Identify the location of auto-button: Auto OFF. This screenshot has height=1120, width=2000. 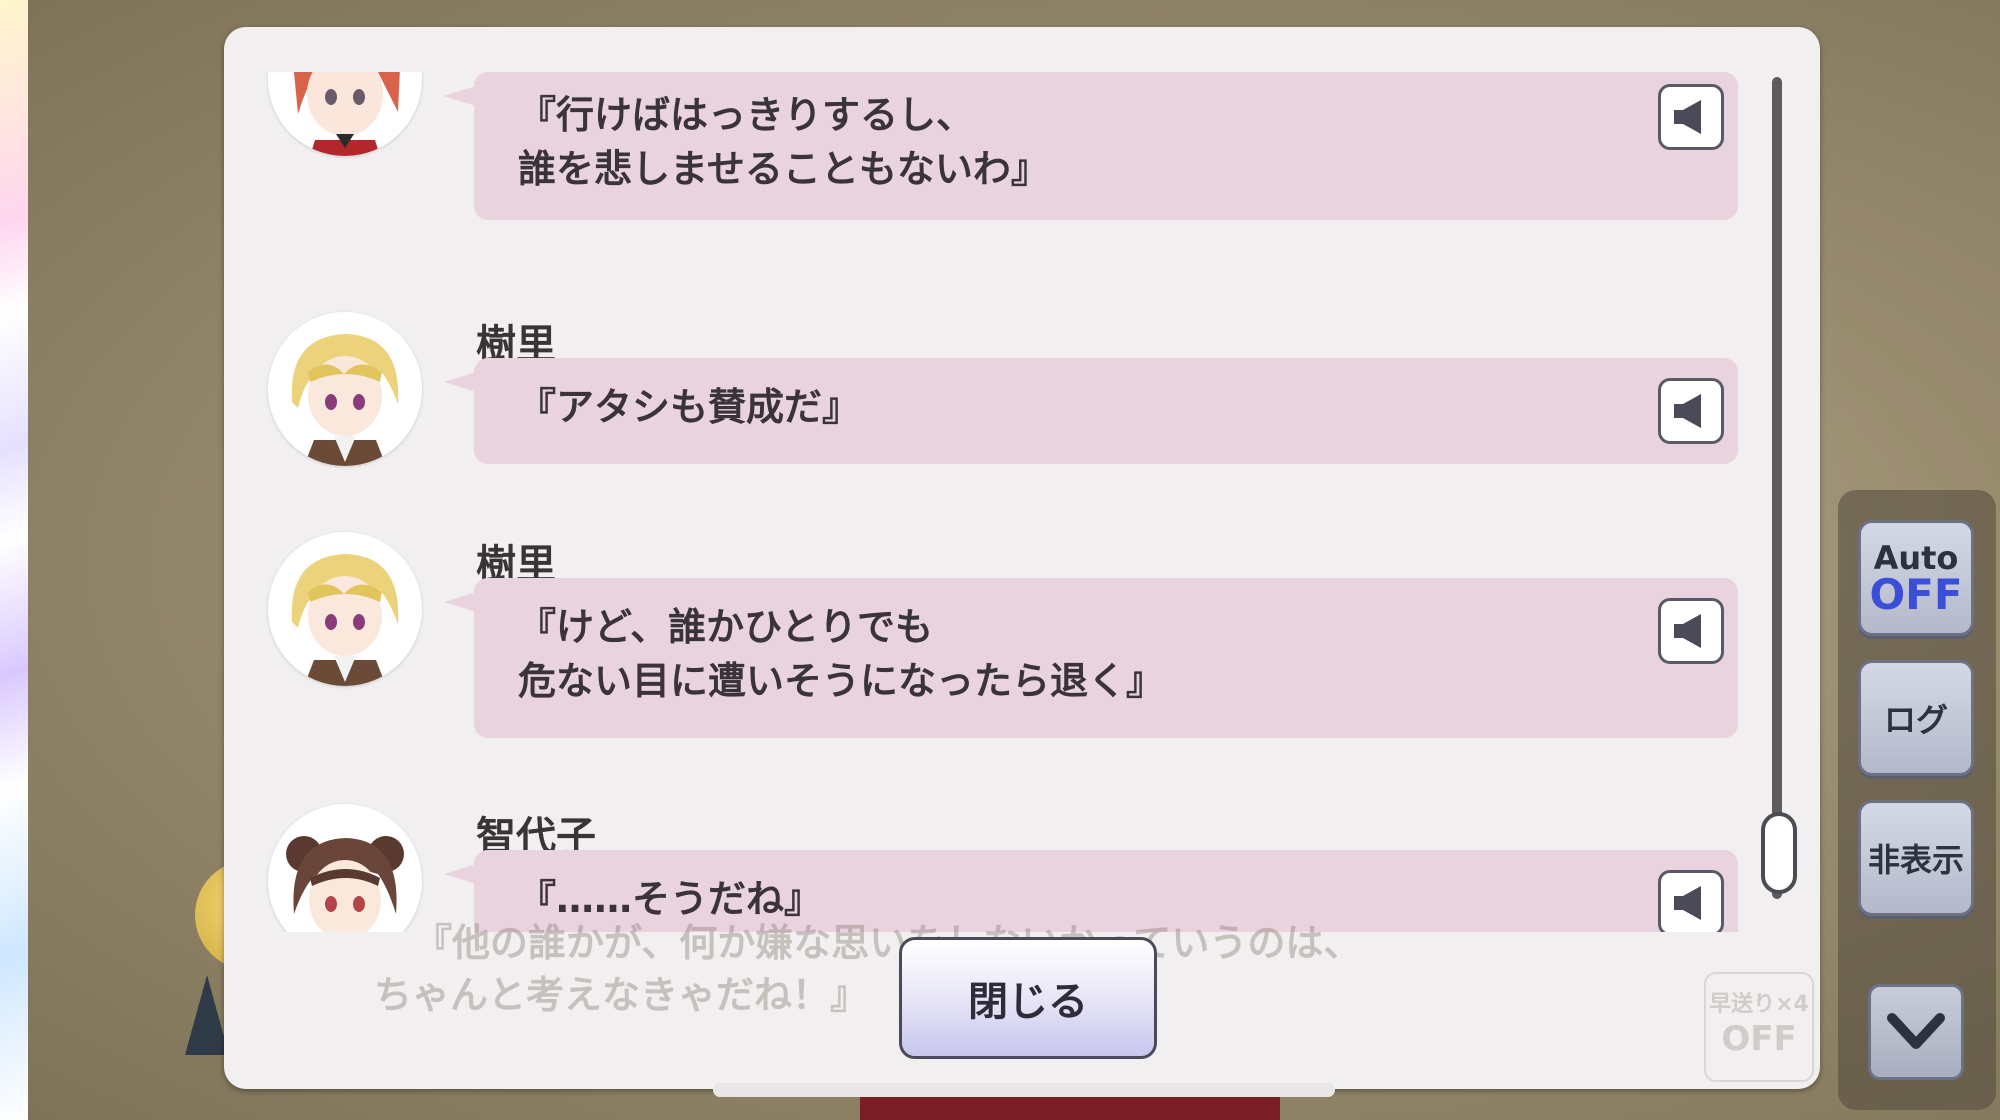
(1916, 578).